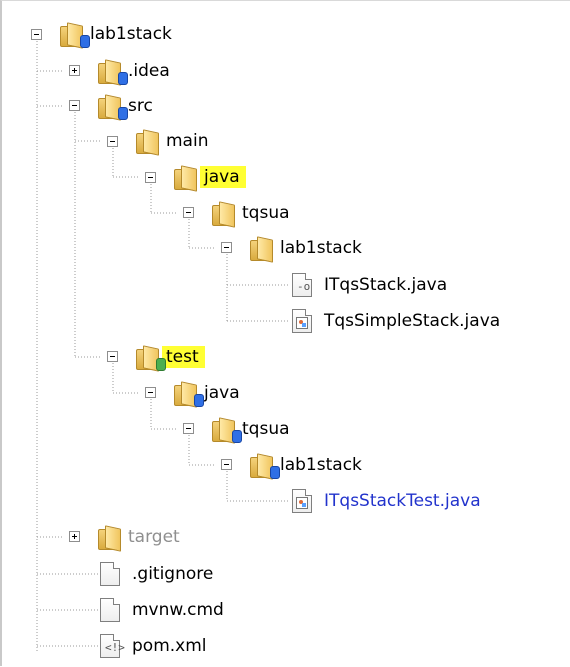 The width and height of the screenshot is (570, 667). Describe the element at coordinates (183, 357) in the screenshot. I see `tree-node-label: test` at that location.